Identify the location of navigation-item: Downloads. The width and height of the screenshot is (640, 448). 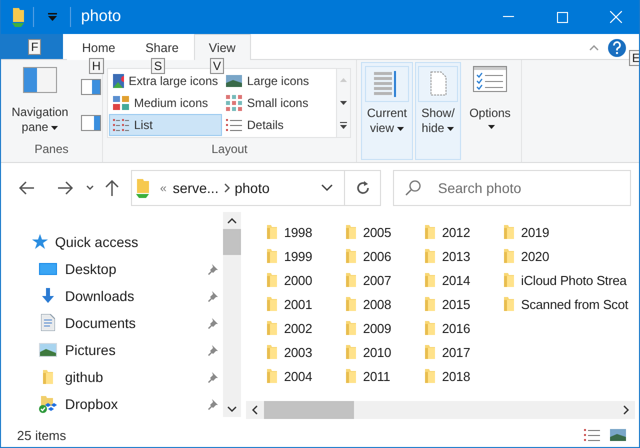
(132, 296).